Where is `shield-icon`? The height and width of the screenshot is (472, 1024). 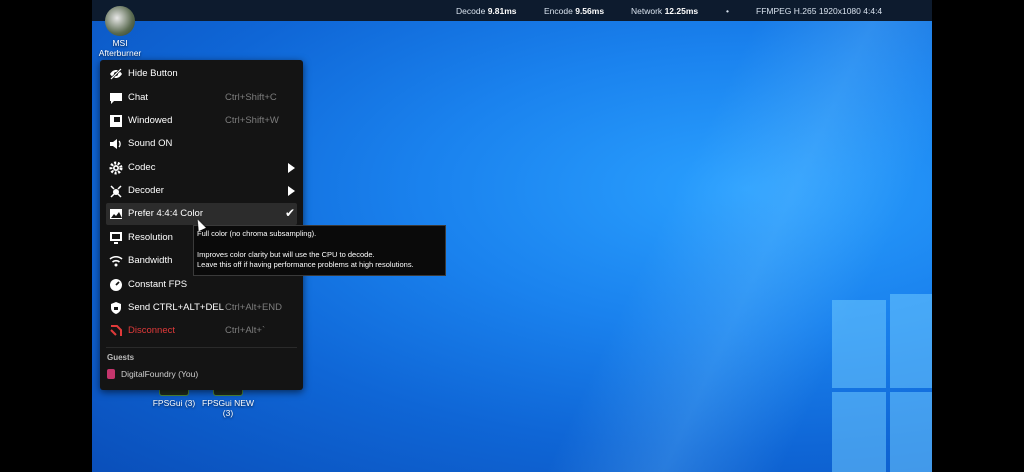
shield-icon is located at coordinates (116, 308).